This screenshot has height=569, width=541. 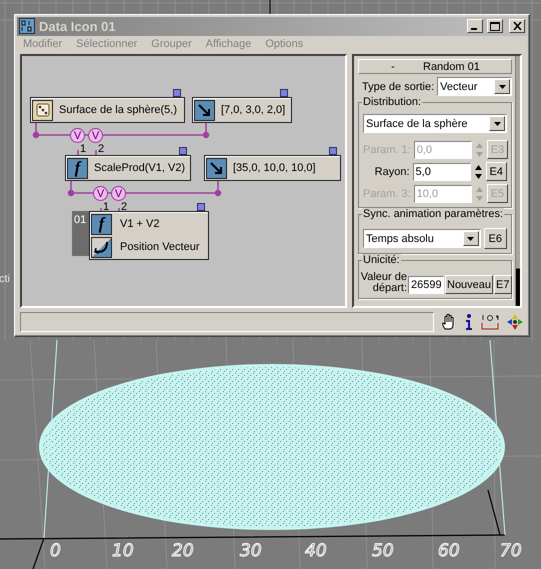 I want to click on number-field: 5,0, so click(x=441, y=171).